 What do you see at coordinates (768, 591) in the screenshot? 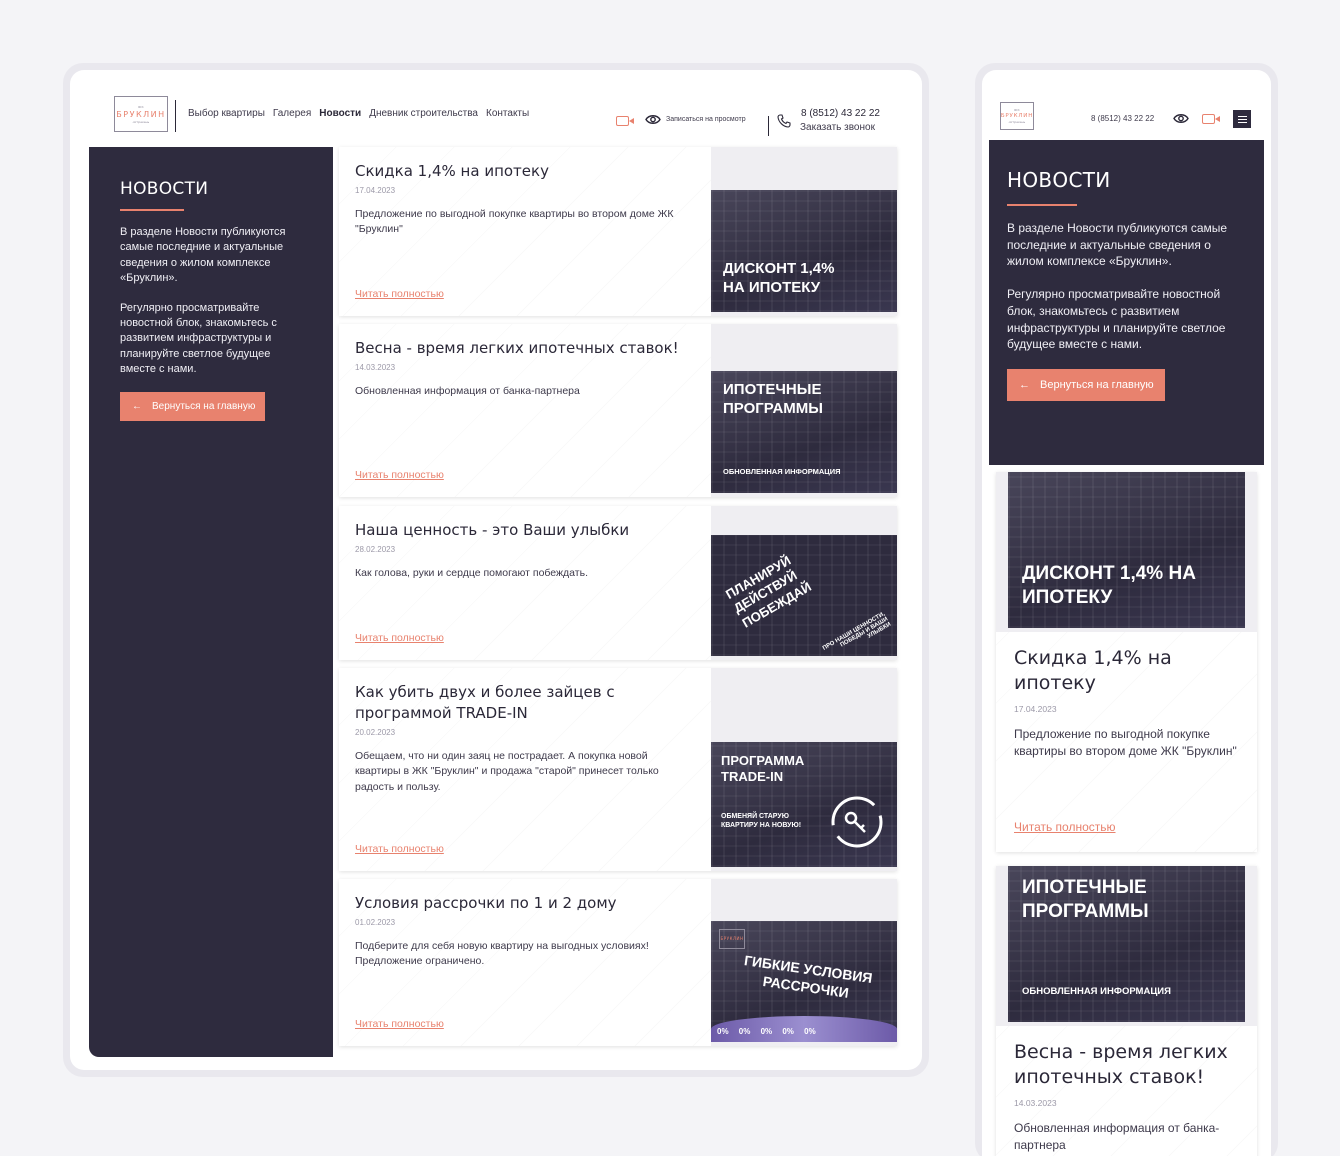
I see `banner-headline: ПЛАНИРУЙ ДЕЙСТВУЙ ПОБЕЖДАЙ` at bounding box center [768, 591].